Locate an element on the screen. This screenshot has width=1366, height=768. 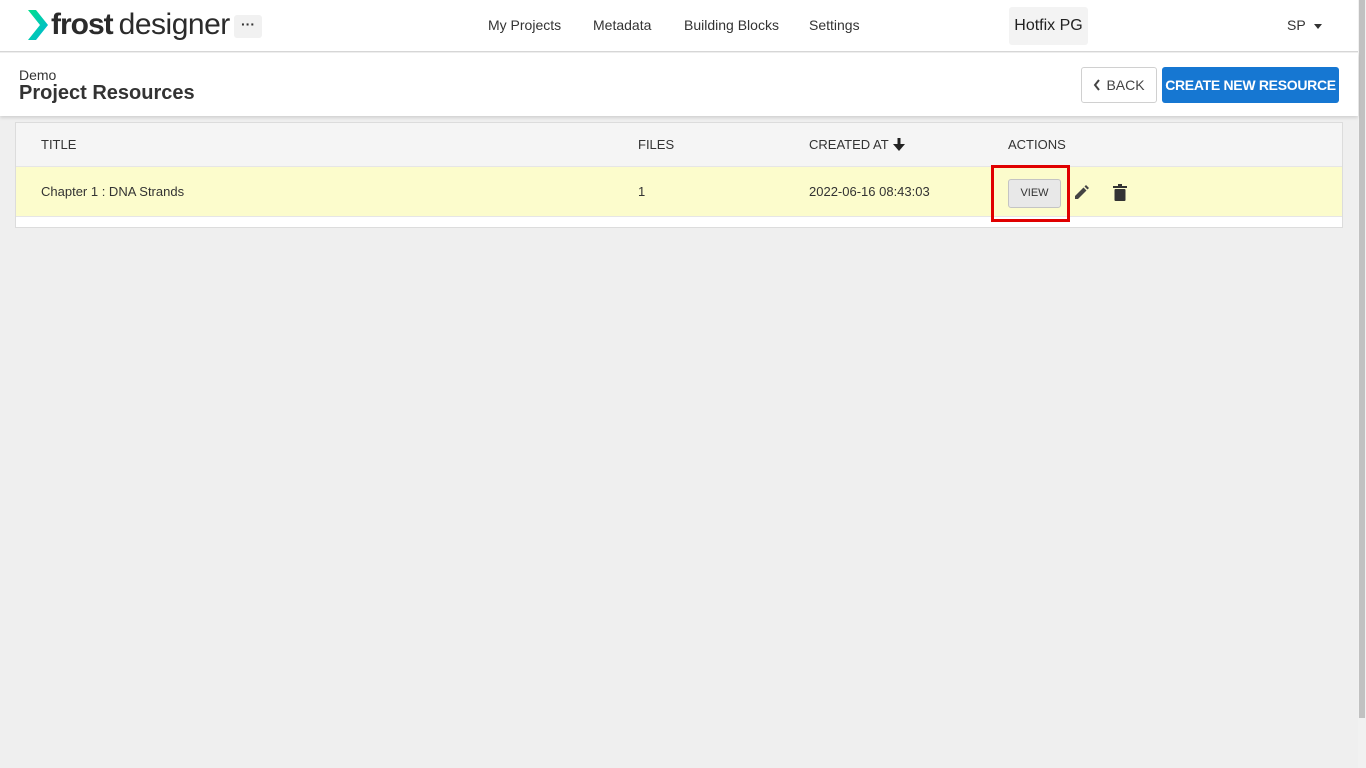
user-initials: SP is located at coordinates (1296, 25).